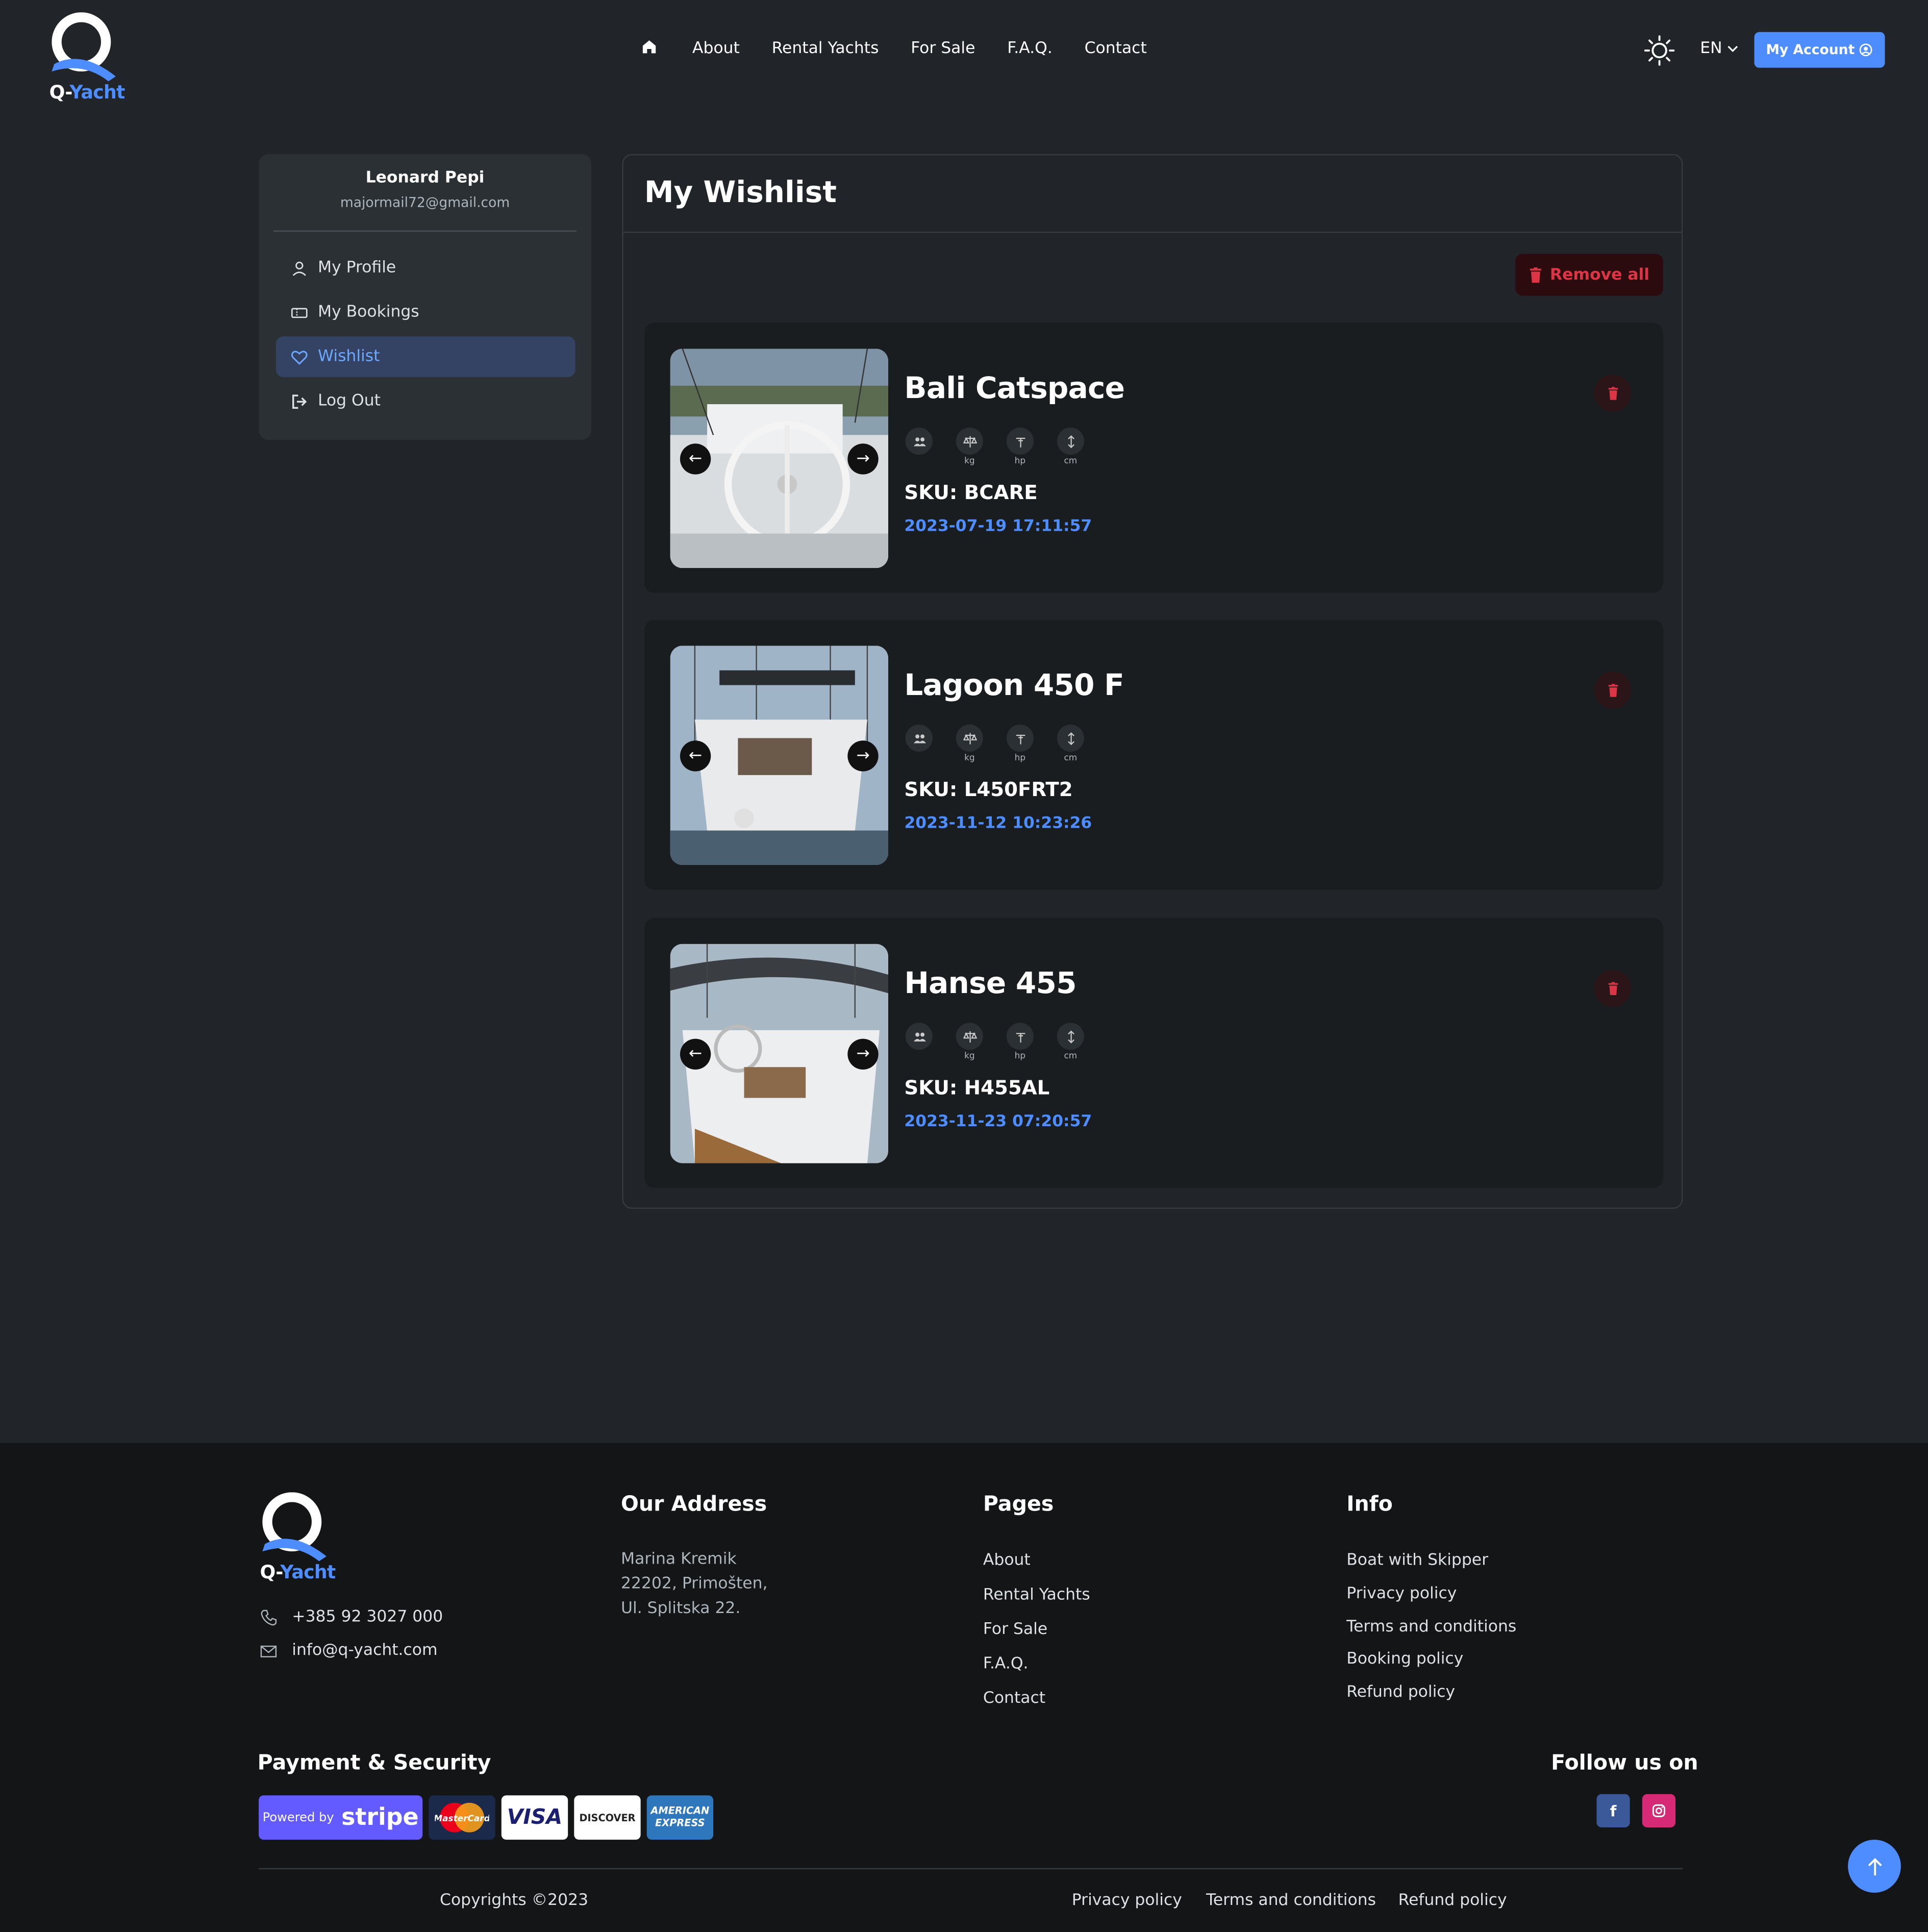 The height and width of the screenshot is (1932, 1928). What do you see at coordinates (1452, 1901) in the screenshot?
I see `bottom-link-refund-policy: Refund policy` at bounding box center [1452, 1901].